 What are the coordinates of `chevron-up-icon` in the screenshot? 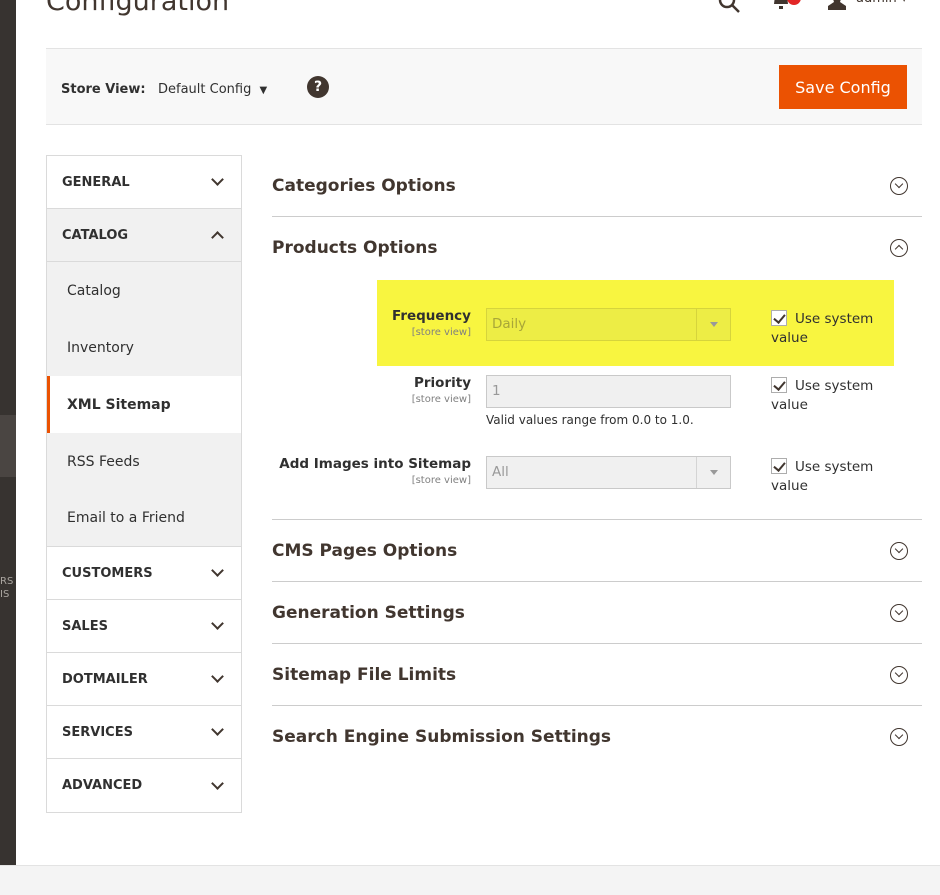 It's located at (217, 237).